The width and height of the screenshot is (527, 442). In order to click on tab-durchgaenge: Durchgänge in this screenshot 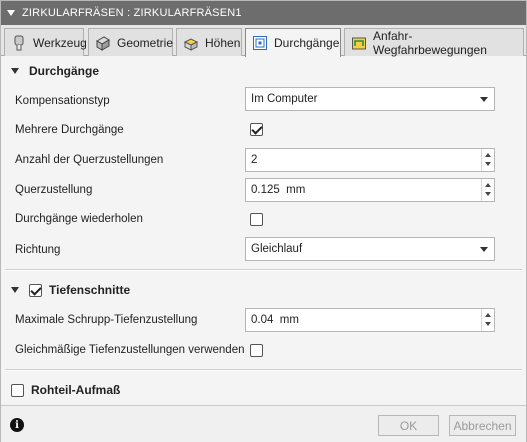, I will do `click(293, 42)`.